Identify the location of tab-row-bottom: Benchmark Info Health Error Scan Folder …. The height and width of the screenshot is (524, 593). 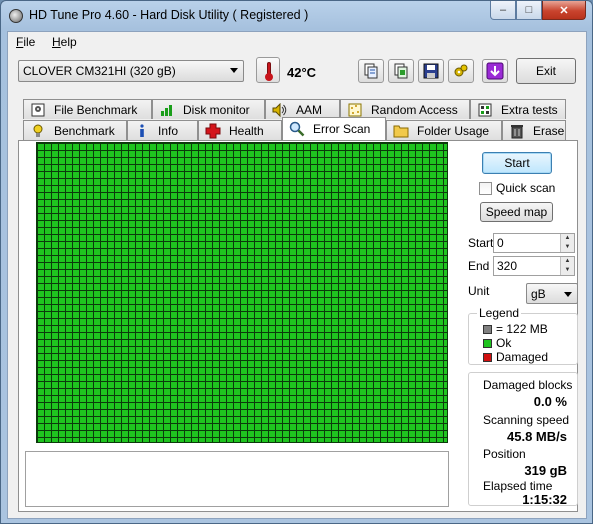
(297, 128).